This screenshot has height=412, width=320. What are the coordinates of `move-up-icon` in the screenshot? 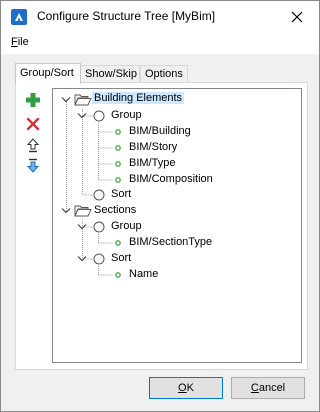 It's located at (33, 145).